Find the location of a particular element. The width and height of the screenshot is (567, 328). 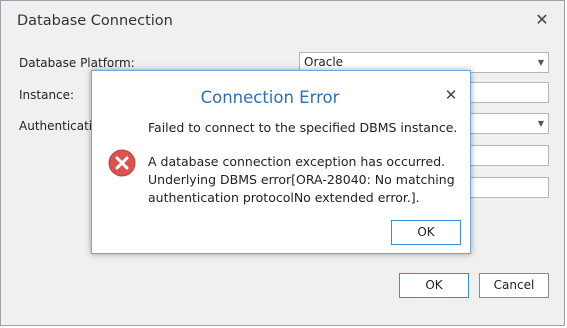

error-ok-button: OK is located at coordinates (426, 232).